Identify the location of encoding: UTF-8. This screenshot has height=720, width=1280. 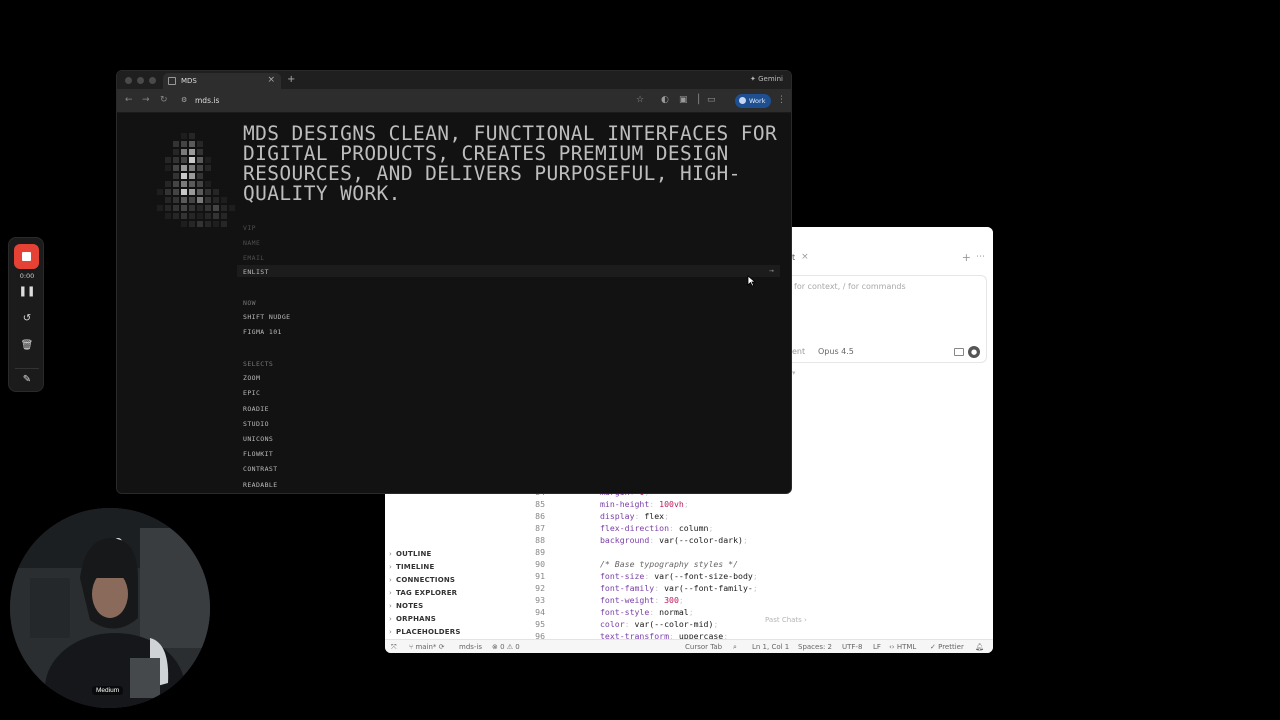
(852, 647).